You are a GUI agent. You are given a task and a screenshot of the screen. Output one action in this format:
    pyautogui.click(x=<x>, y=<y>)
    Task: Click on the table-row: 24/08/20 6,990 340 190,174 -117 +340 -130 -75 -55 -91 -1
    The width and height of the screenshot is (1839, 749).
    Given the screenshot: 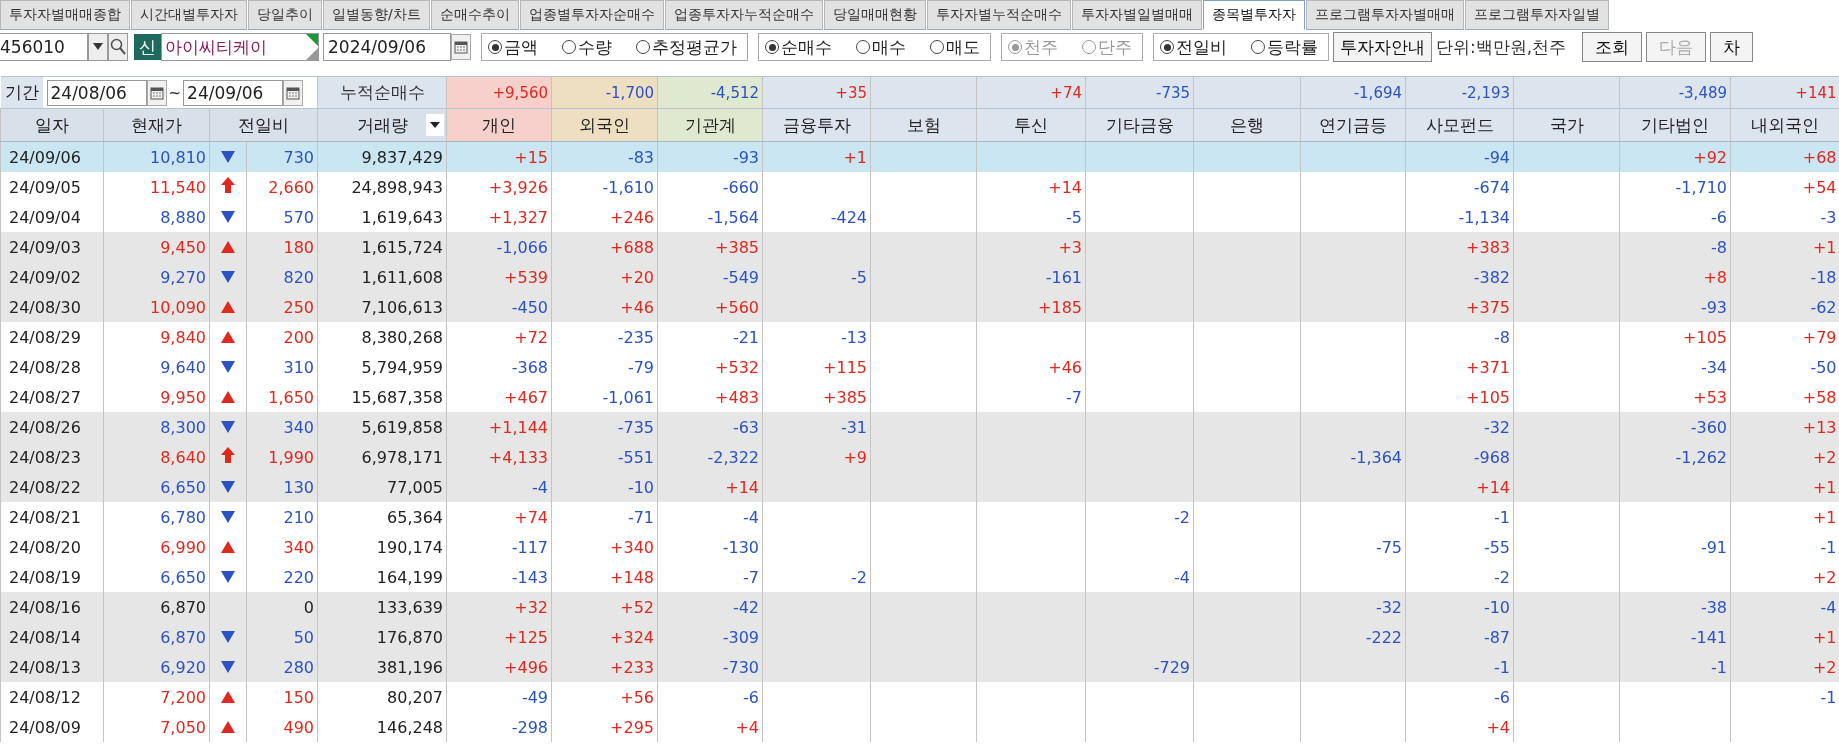 What is the action you would take?
    pyautogui.click(x=919, y=547)
    